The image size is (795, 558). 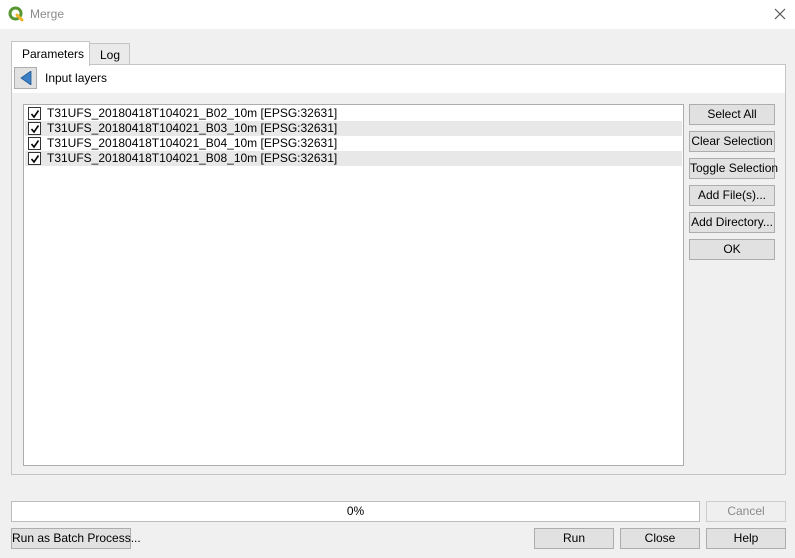 What do you see at coordinates (53, 54) in the screenshot?
I see `tab-parameters-label: Parameters` at bounding box center [53, 54].